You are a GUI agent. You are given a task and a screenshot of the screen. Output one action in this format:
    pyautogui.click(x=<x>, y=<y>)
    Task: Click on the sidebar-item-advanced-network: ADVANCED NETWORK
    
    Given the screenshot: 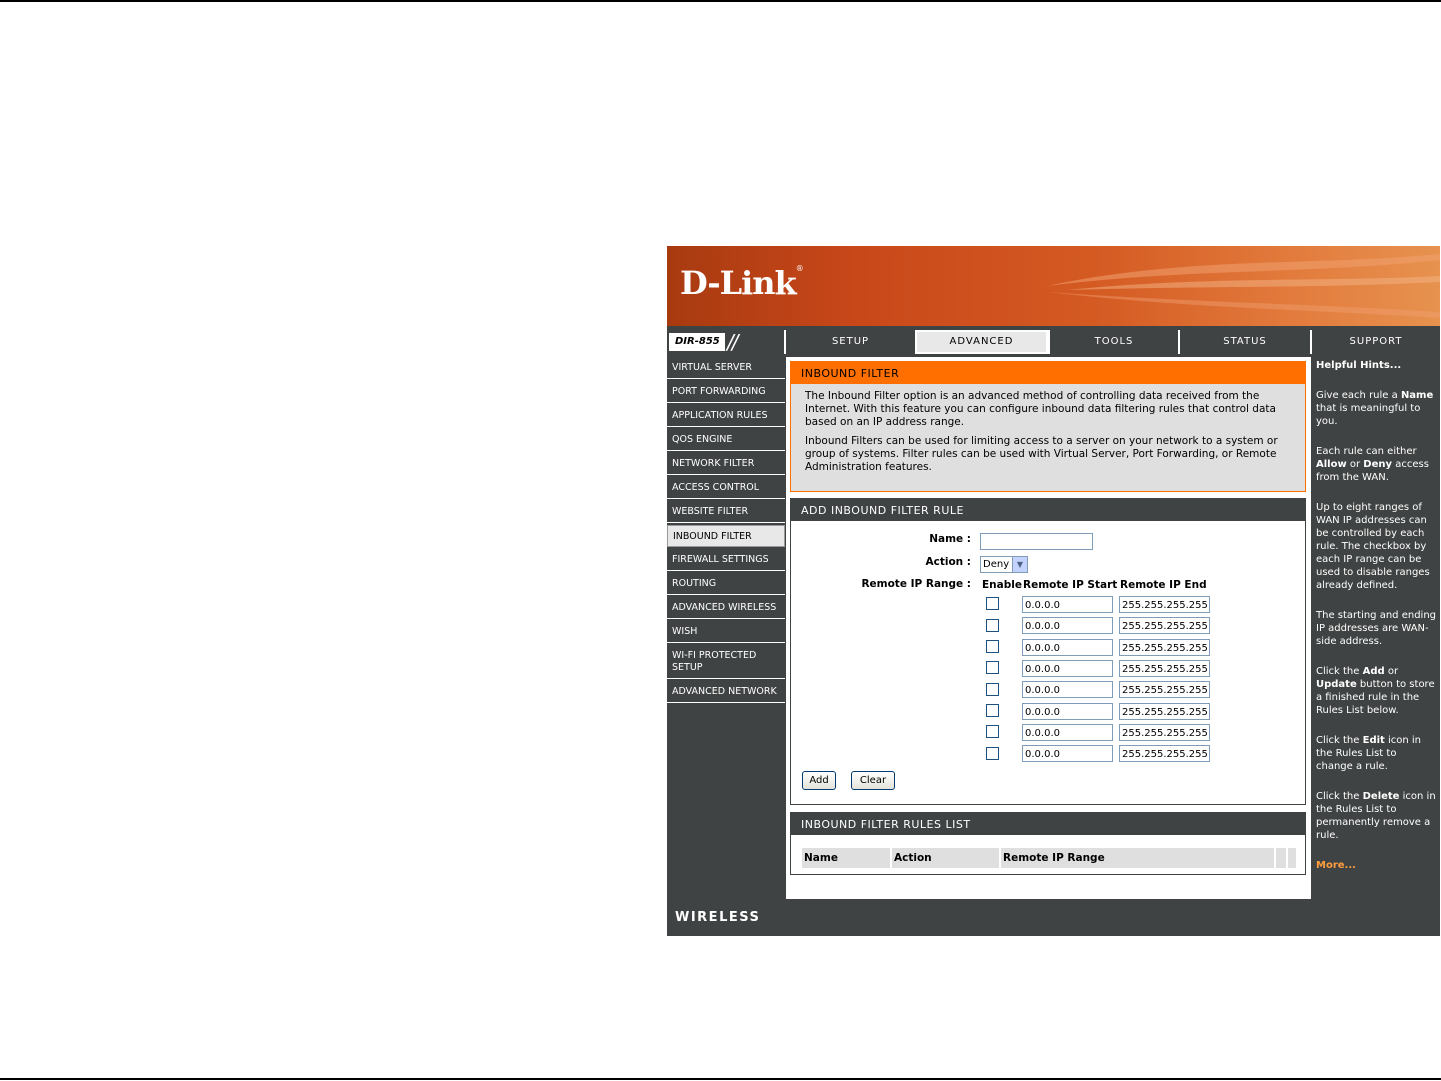 What is the action you would take?
    pyautogui.click(x=726, y=692)
    